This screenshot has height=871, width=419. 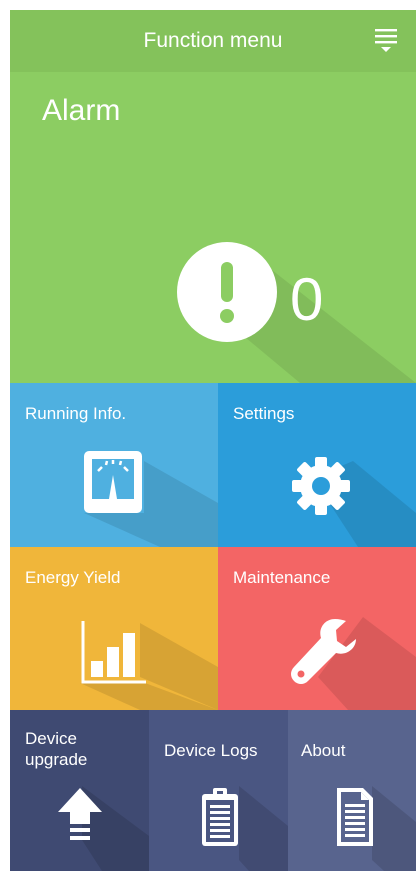 I want to click on maintenance-tile: Maintenance, so click(x=317, y=628).